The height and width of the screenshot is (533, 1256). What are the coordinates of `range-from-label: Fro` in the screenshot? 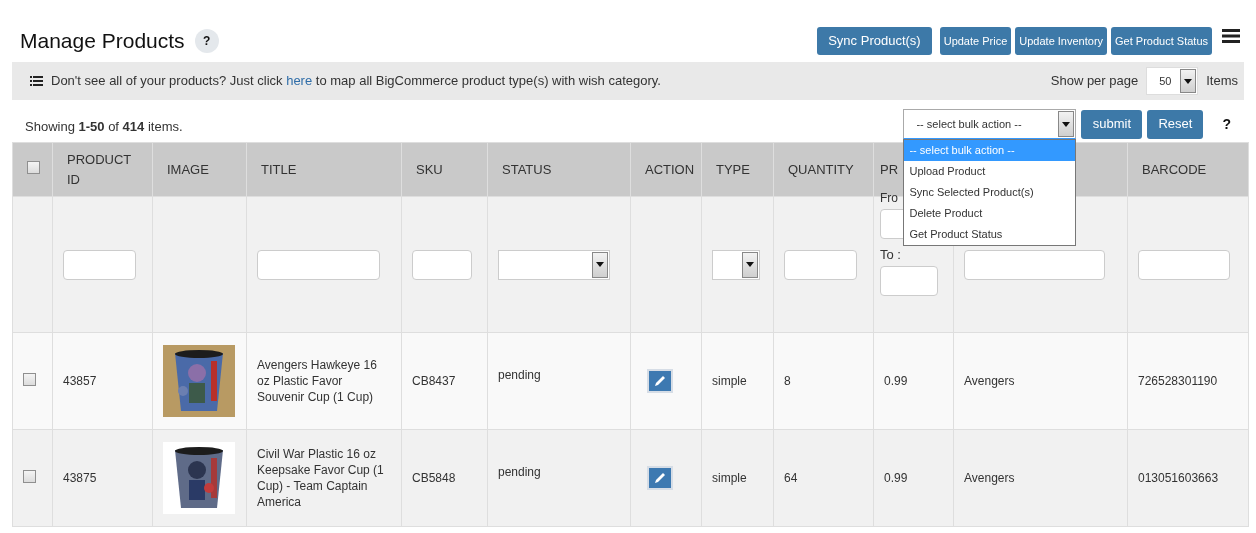 It's located at (889, 198).